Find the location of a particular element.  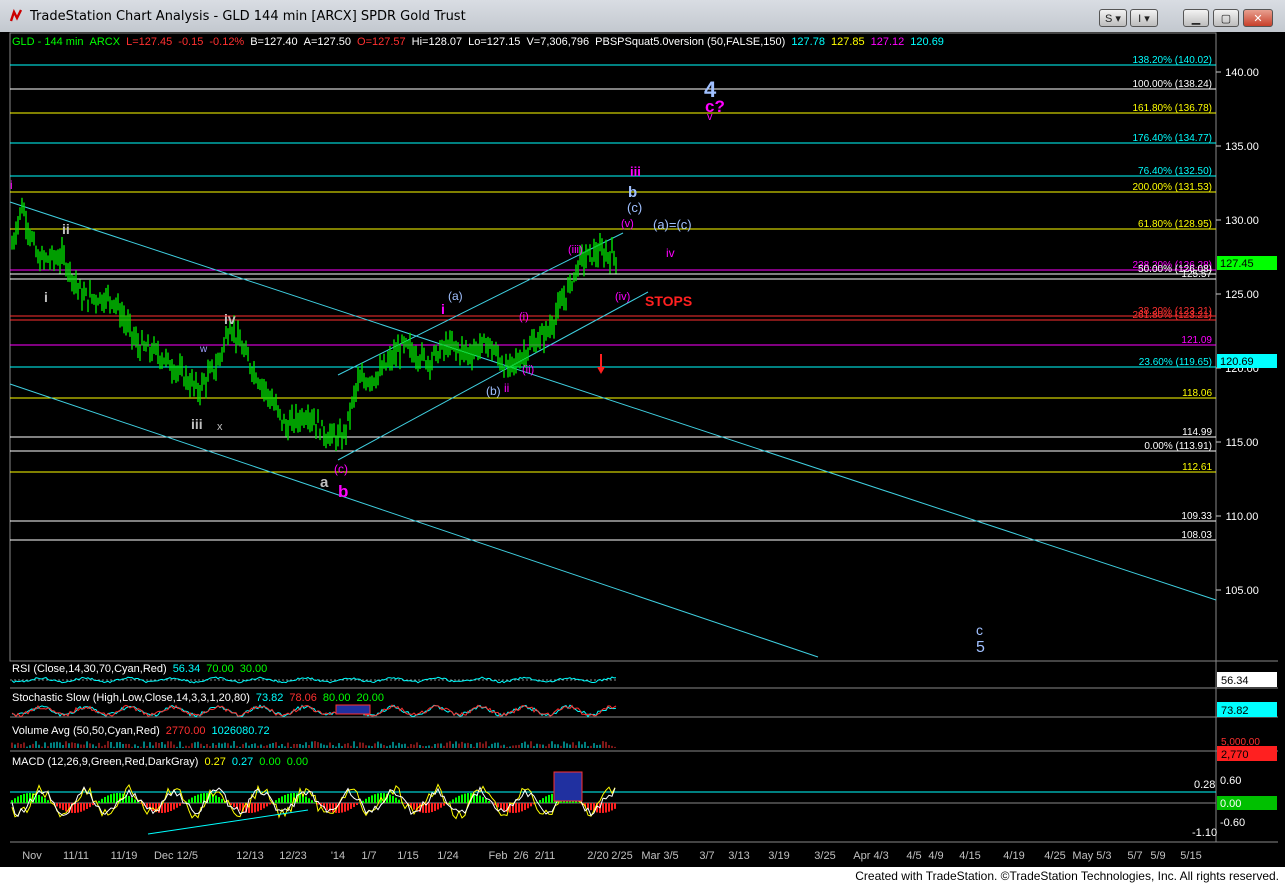

level-label: 61.80% (128.95) is located at coordinates (1175, 224).